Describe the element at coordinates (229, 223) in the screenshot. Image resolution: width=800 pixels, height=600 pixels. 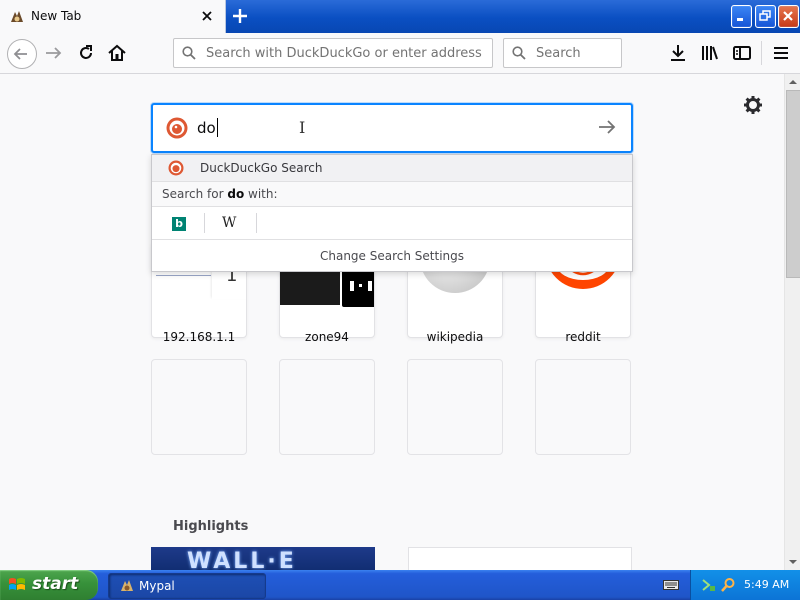
I see `wikipedia-icon: W` at that location.